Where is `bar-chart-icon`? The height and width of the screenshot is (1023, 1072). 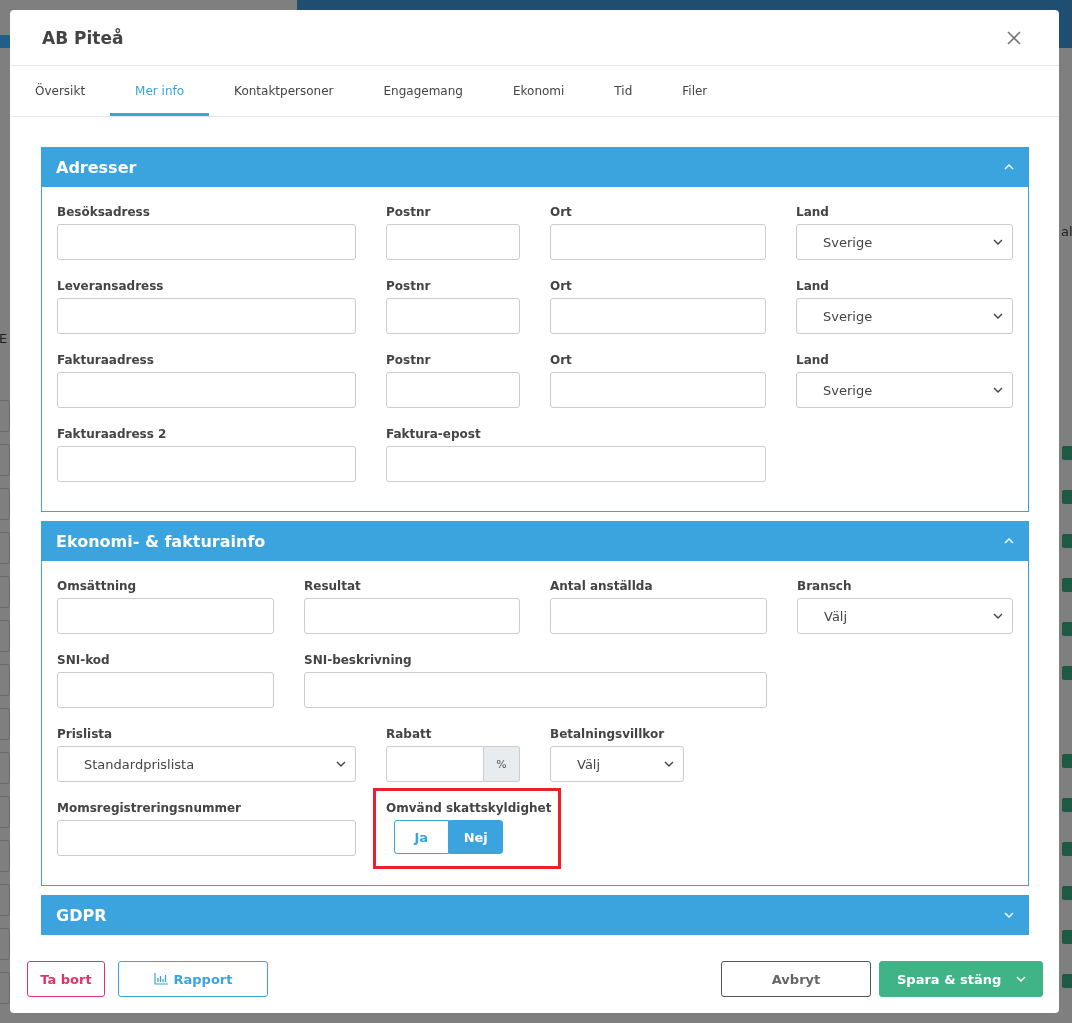 bar-chart-icon is located at coordinates (160, 979).